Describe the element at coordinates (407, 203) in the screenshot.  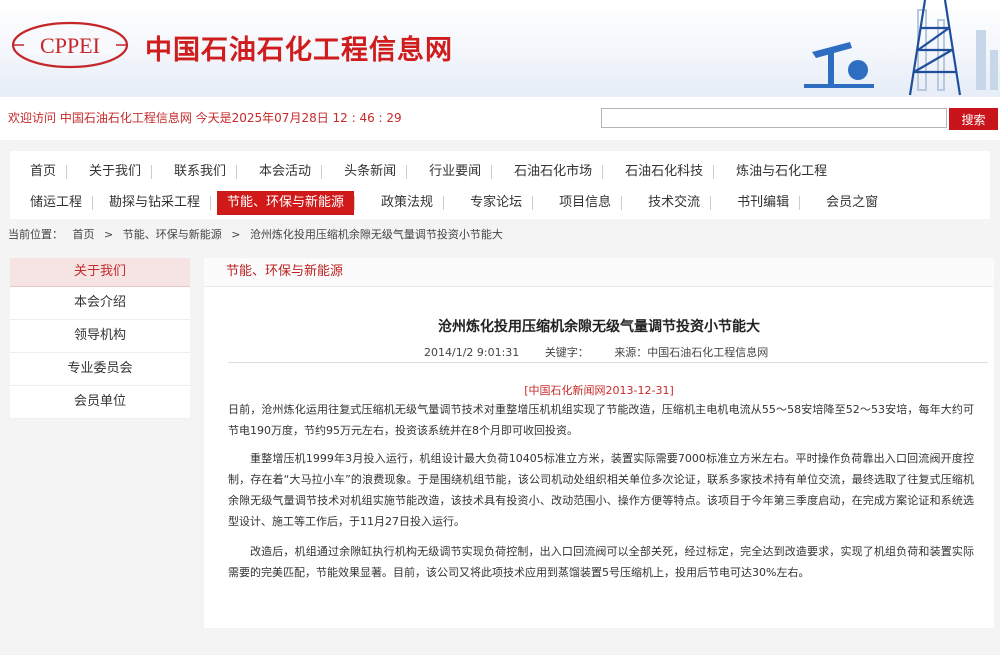
I see `nav-item-policy: 政策法规` at that location.